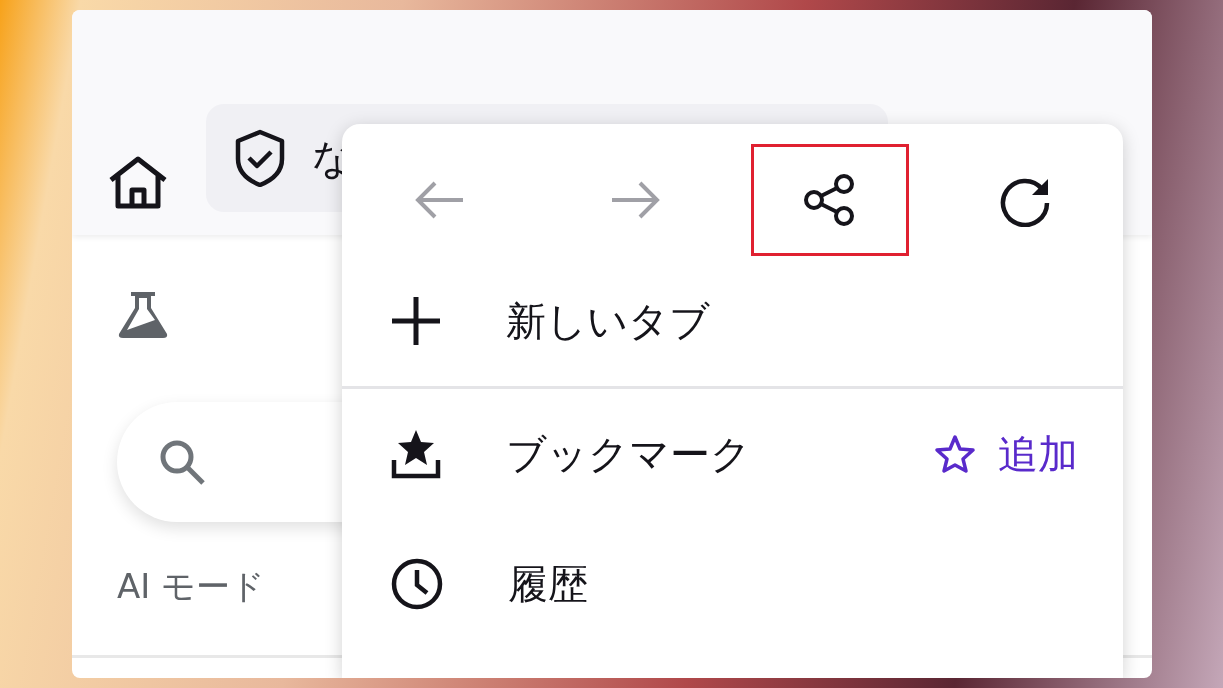 Image resolution: width=1223 pixels, height=688 pixels. What do you see at coordinates (732, 584) in the screenshot?
I see `menu-item: 履歴` at bounding box center [732, 584].